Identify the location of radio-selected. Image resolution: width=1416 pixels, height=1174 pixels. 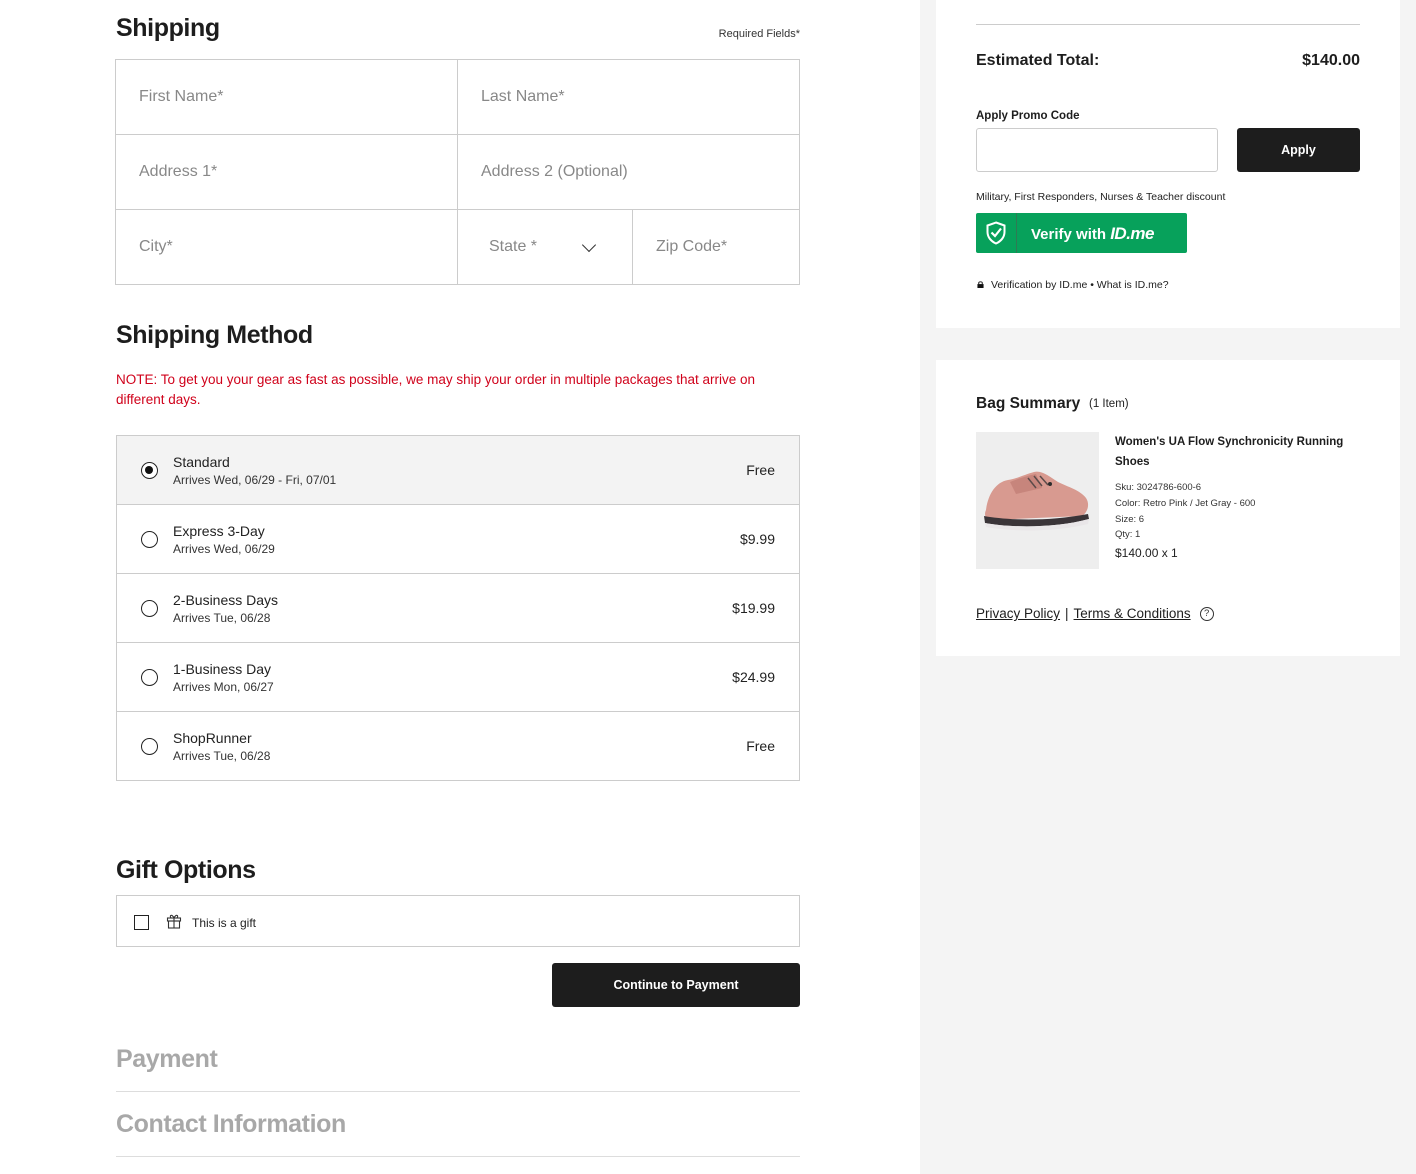
(149, 470).